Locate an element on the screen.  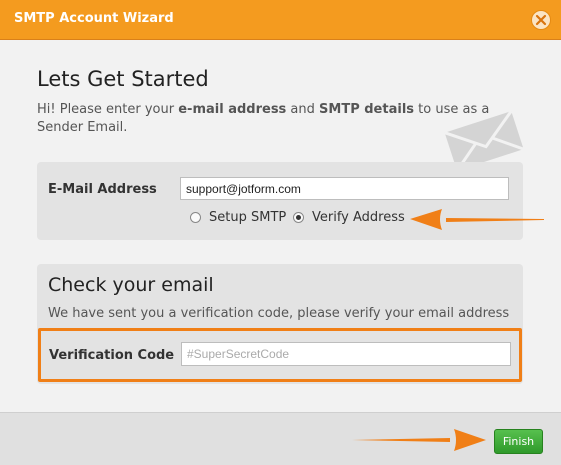
finish-button: Finish is located at coordinates (518, 441).